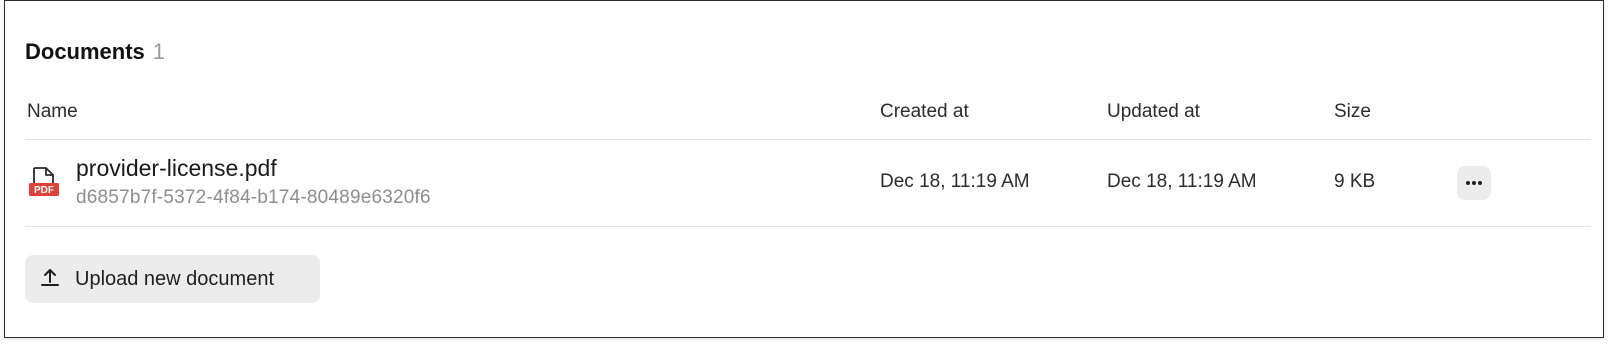 Image resolution: width=1610 pixels, height=347 pixels. I want to click on file-id: d6857b7f-5372-4f84-b174-80489e6320f6, so click(253, 197).